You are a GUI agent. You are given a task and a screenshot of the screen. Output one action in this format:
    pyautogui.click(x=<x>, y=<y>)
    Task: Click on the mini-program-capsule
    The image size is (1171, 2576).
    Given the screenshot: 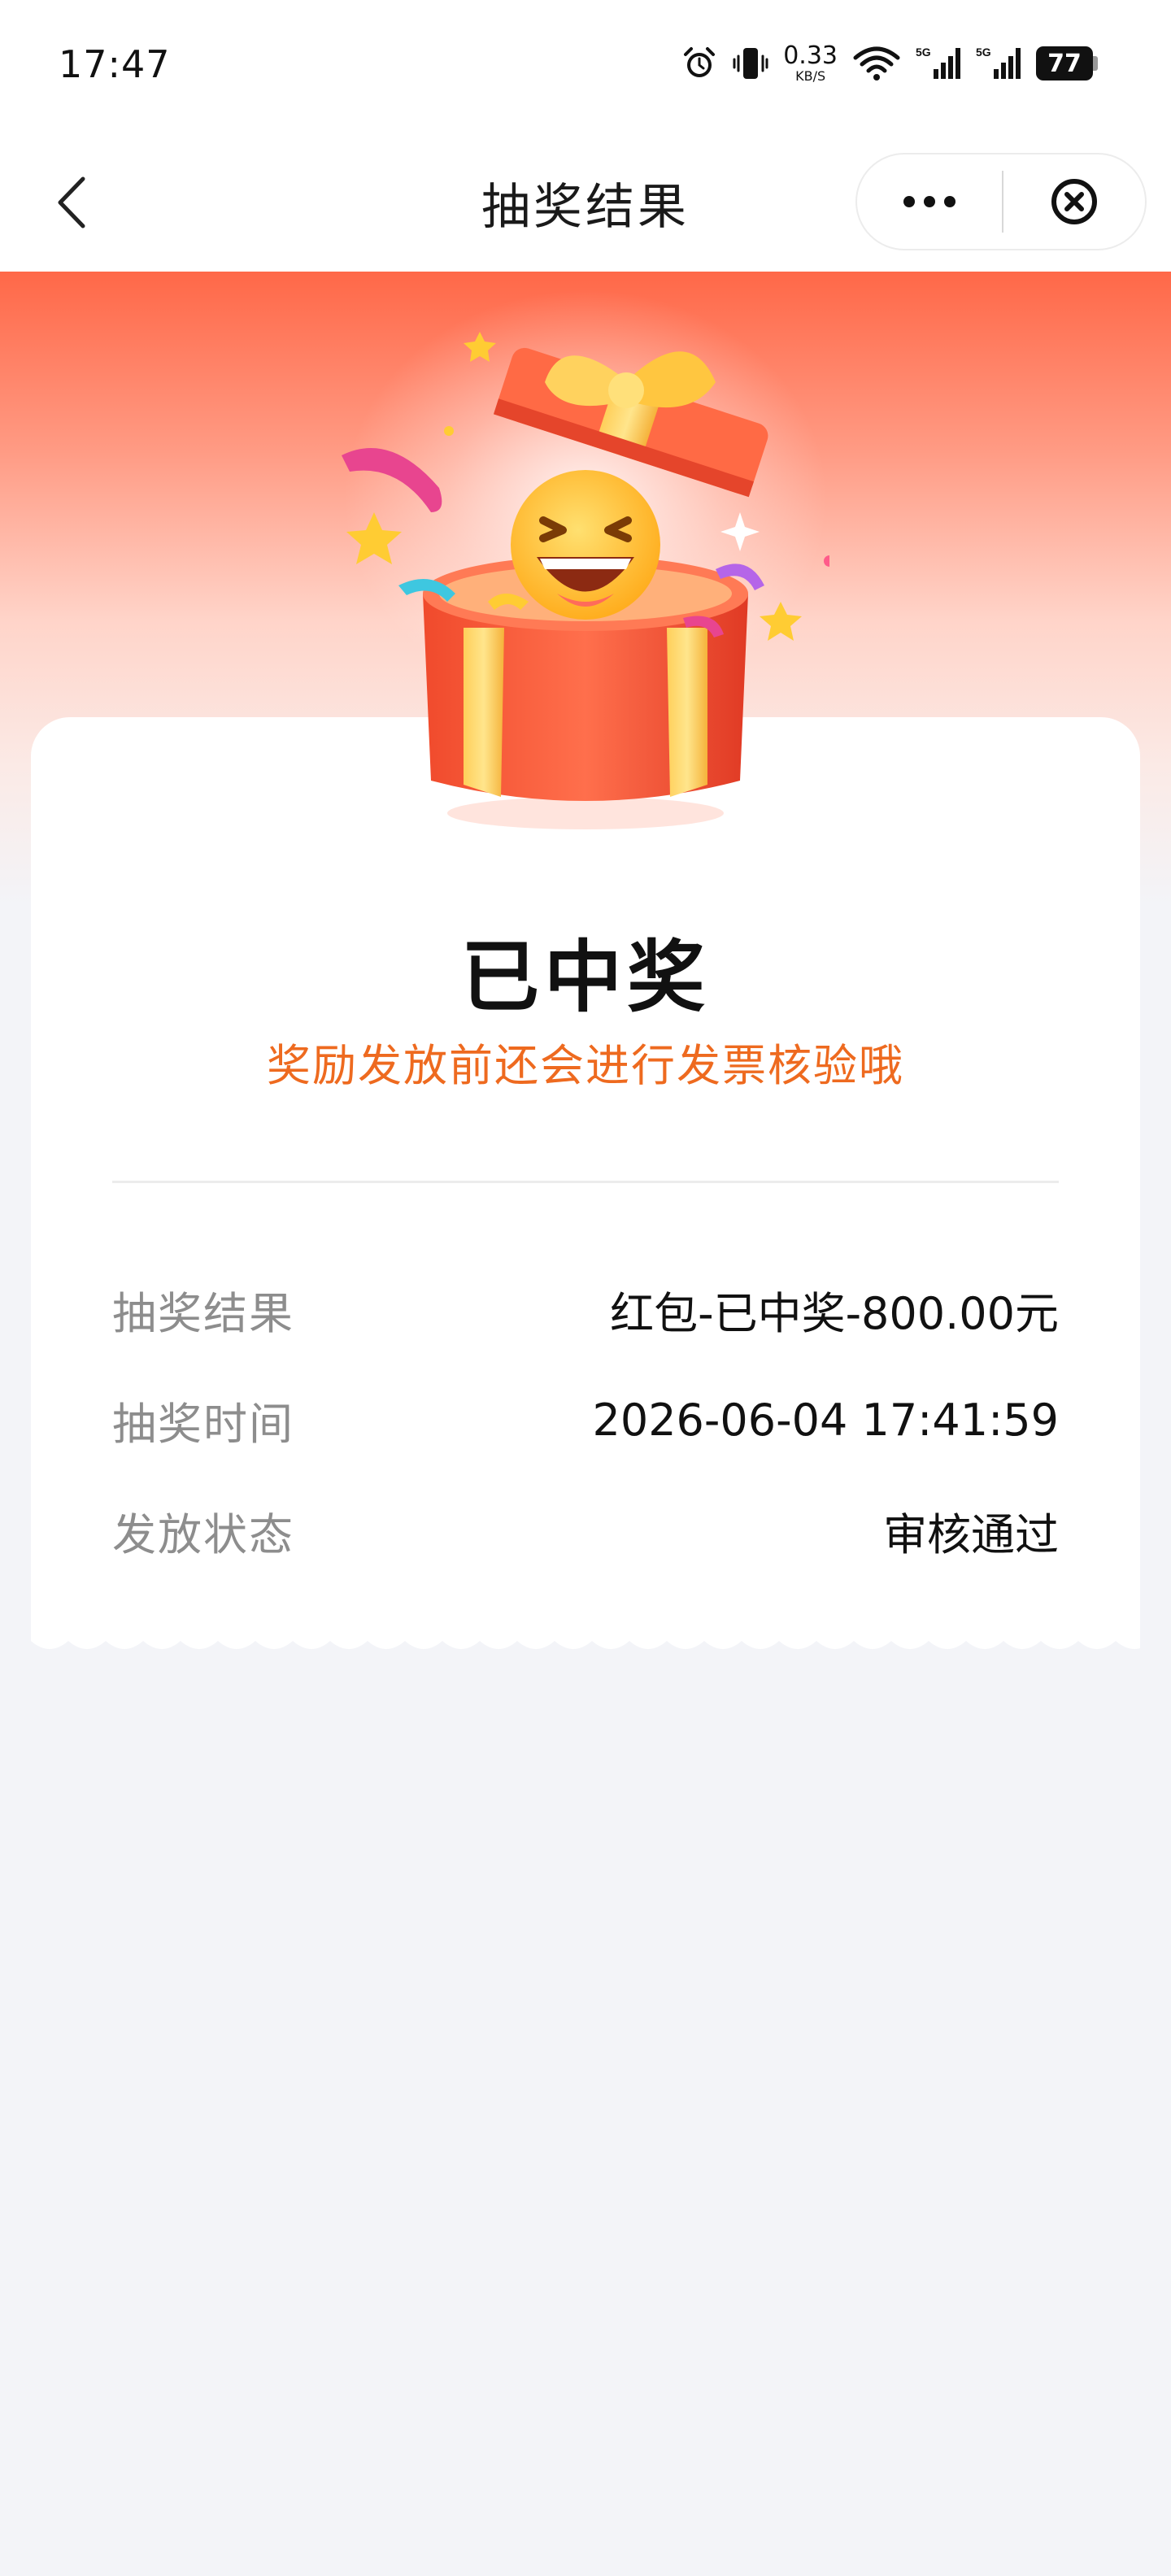 What is the action you would take?
    pyautogui.click(x=1001, y=202)
    